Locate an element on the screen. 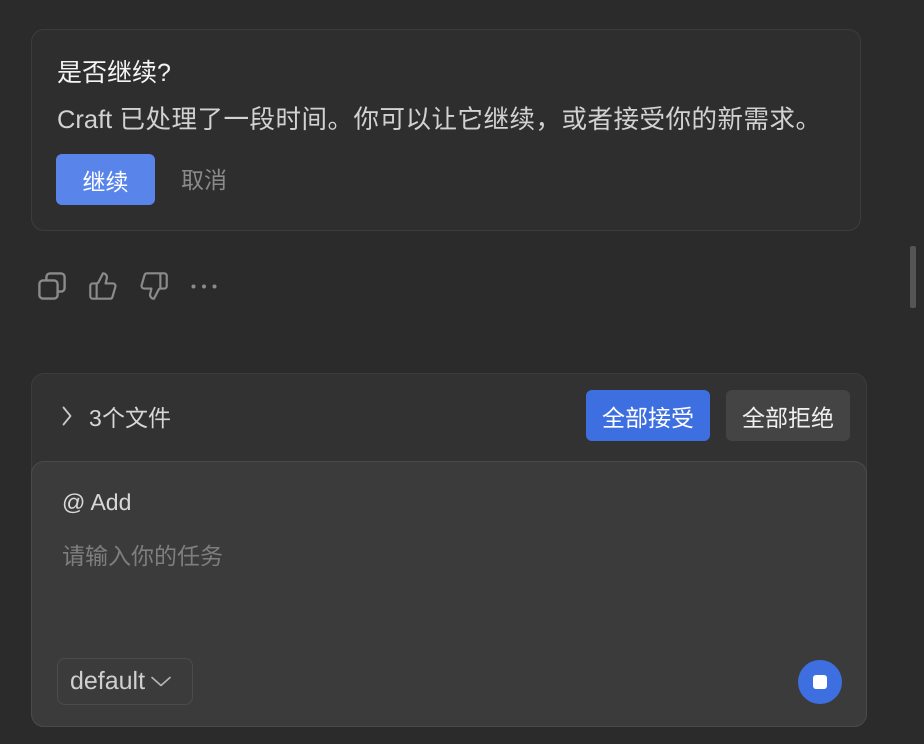 This screenshot has width=924, height=744. stop-button is located at coordinates (820, 682).